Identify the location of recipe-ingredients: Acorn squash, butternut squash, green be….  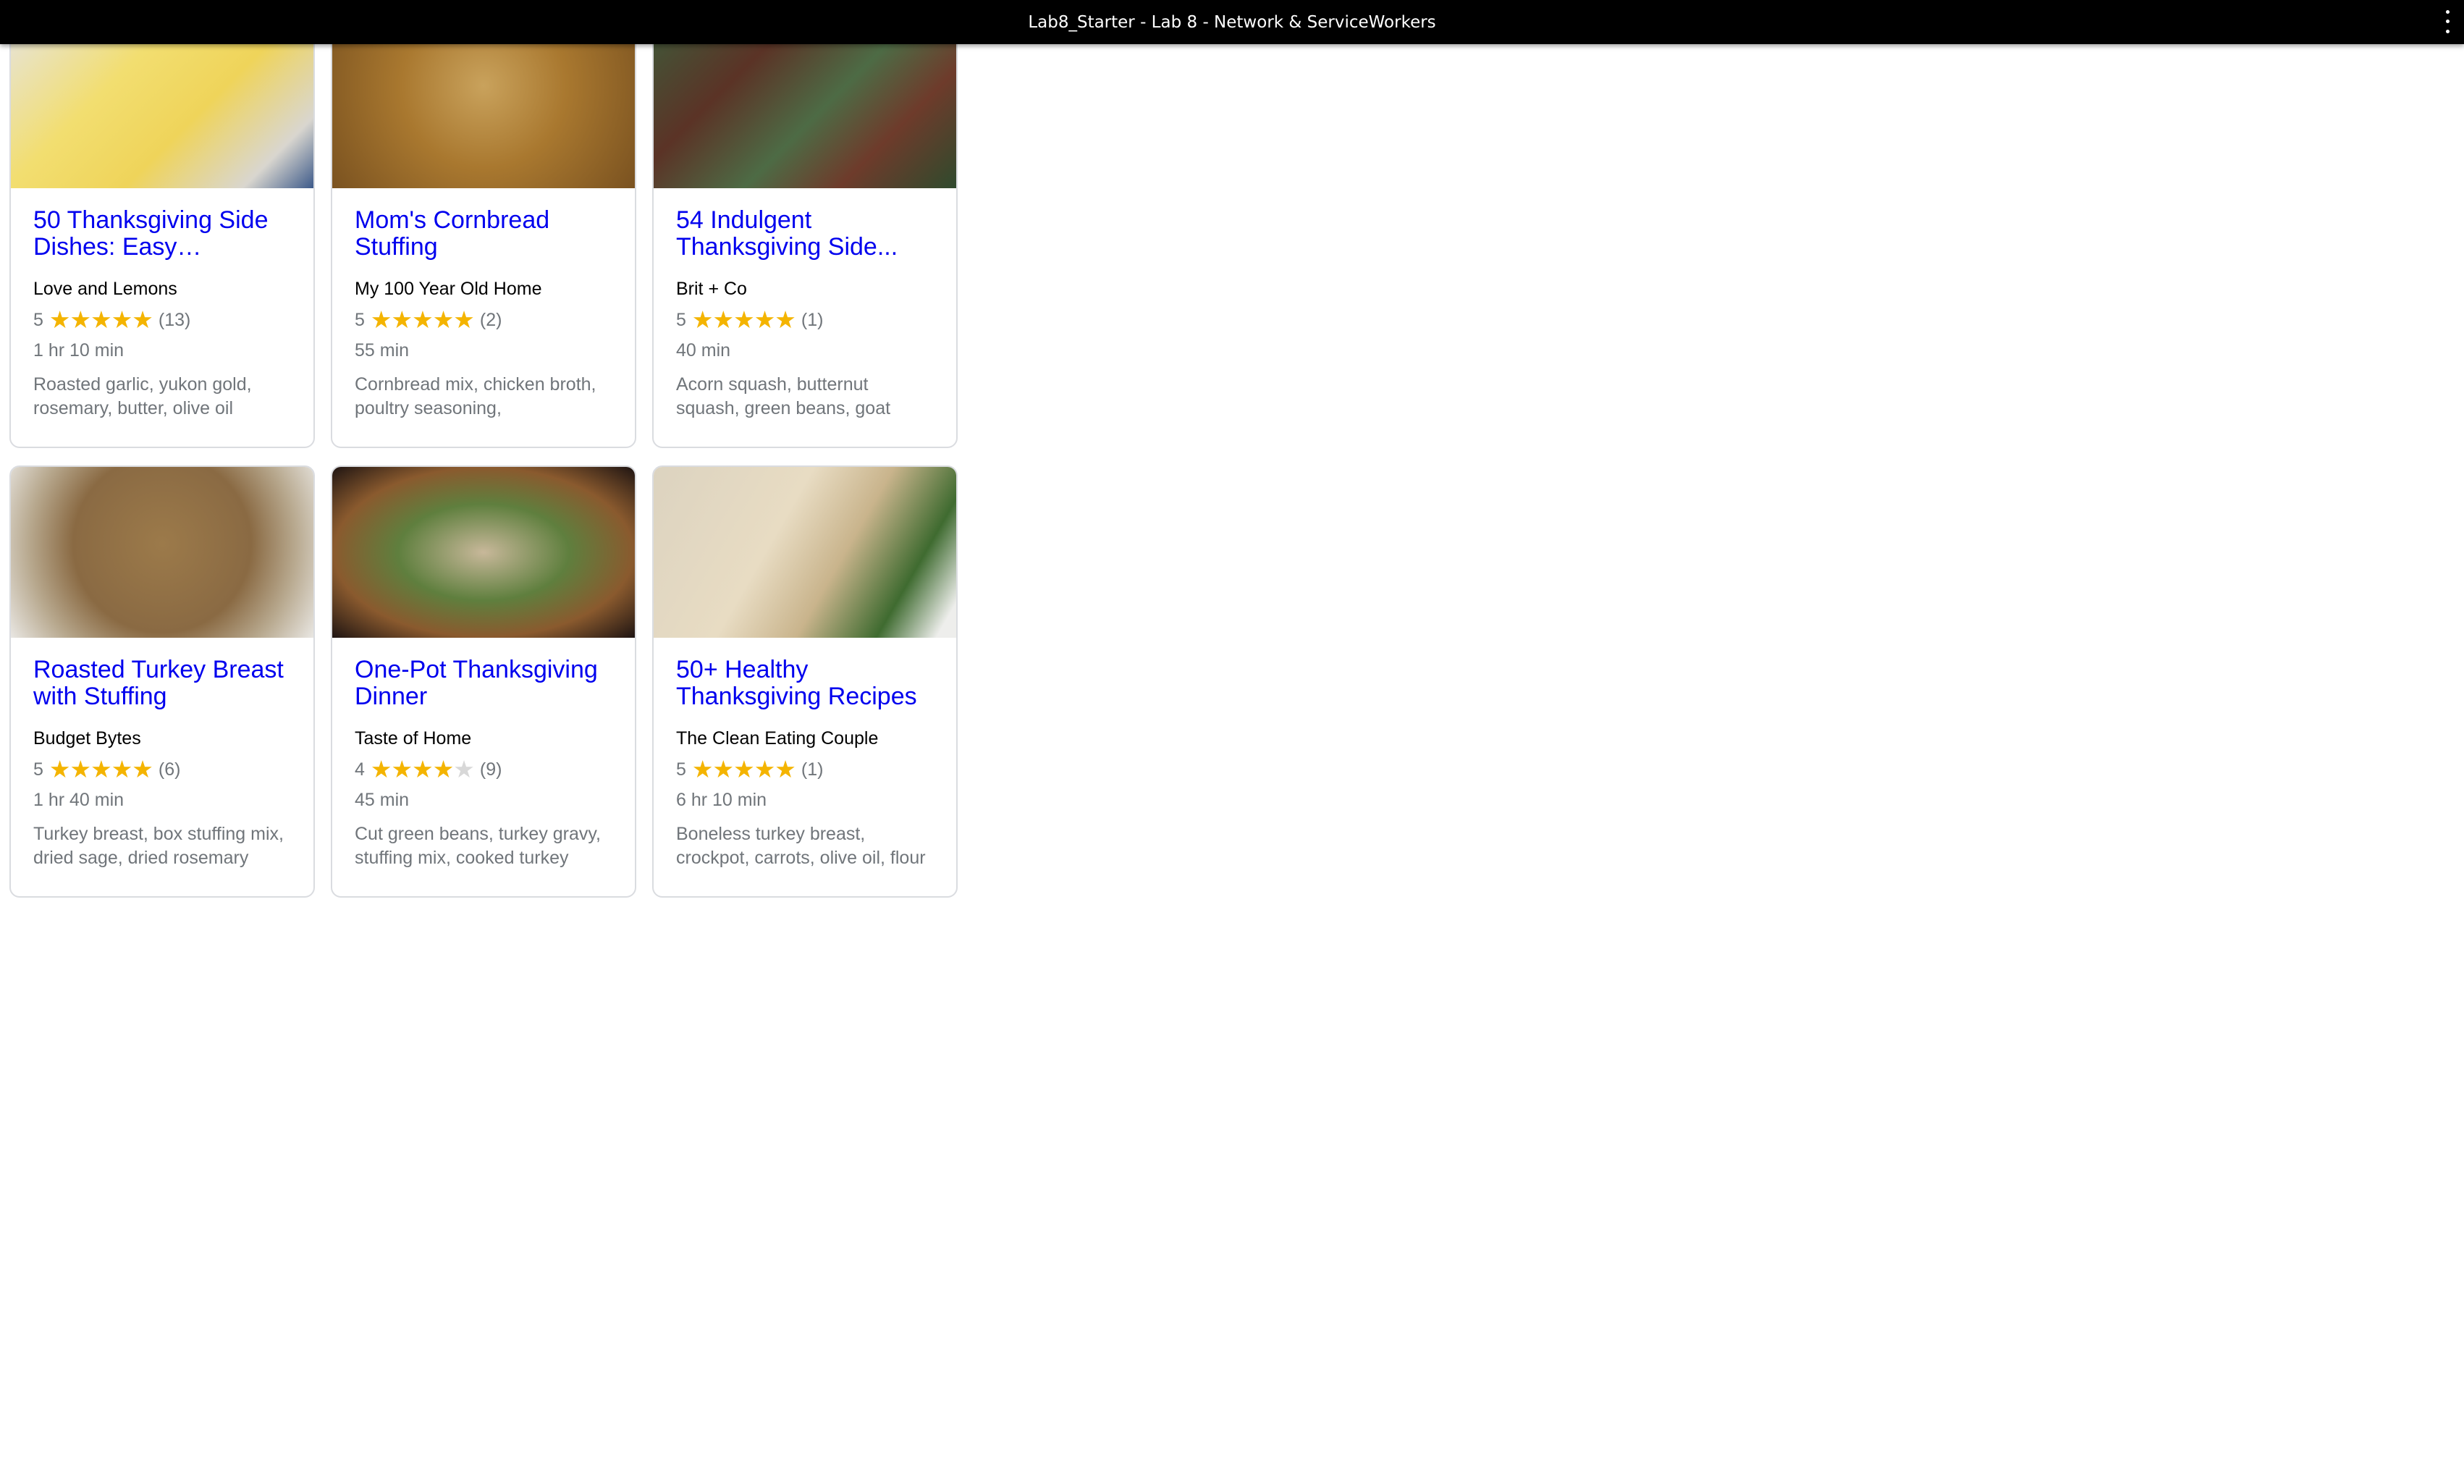
(783, 396).